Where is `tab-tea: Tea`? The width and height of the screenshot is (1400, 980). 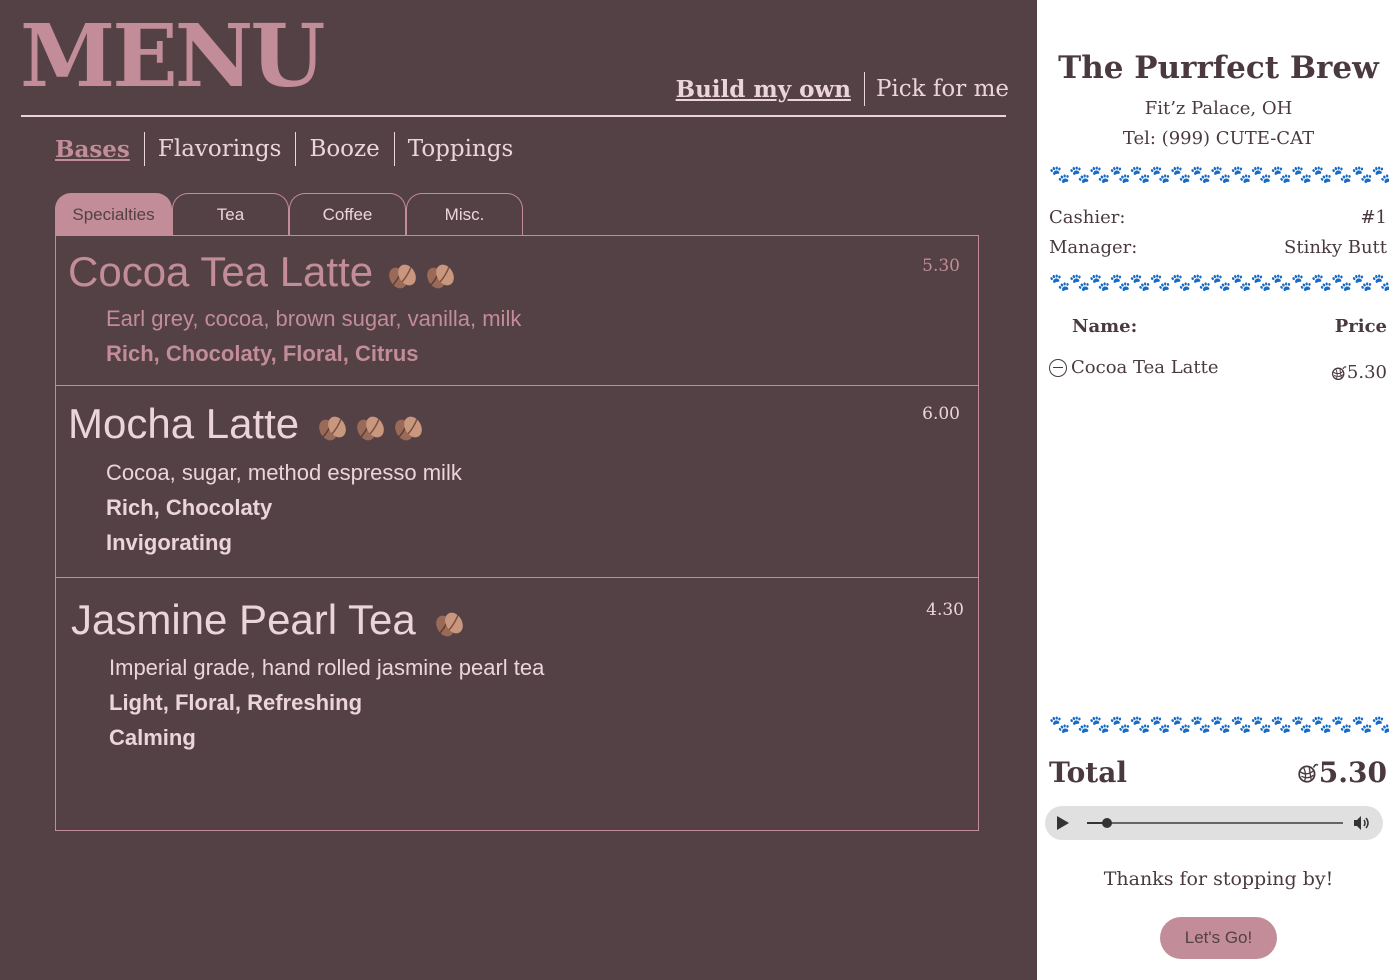 tab-tea: Tea is located at coordinates (230, 214).